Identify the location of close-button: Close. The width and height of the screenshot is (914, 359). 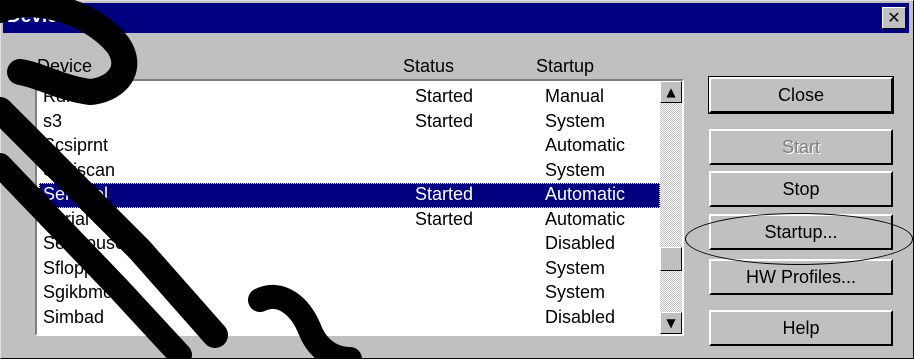
(801, 95).